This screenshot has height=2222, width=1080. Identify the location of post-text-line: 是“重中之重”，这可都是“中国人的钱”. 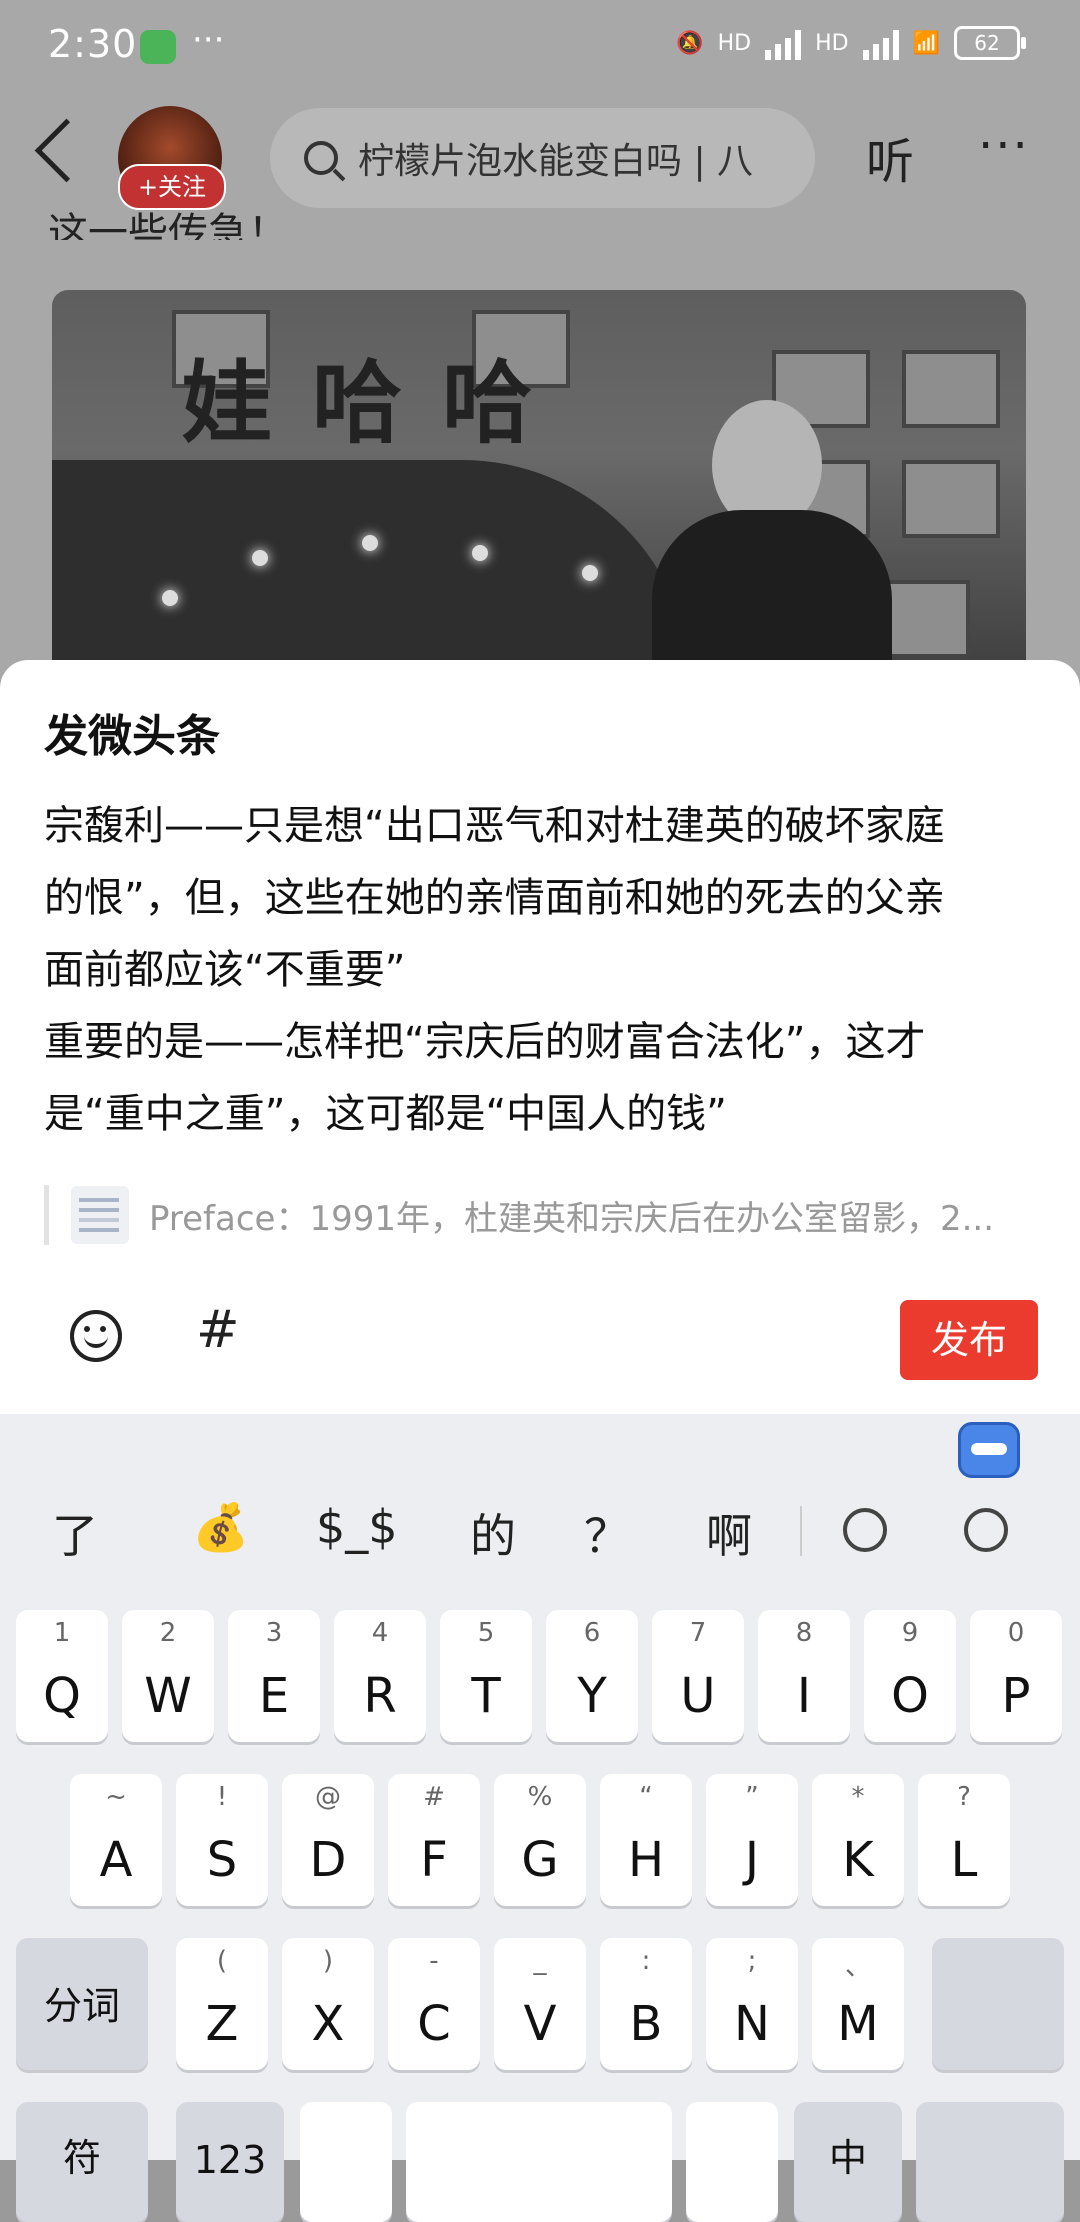
(385, 1114).